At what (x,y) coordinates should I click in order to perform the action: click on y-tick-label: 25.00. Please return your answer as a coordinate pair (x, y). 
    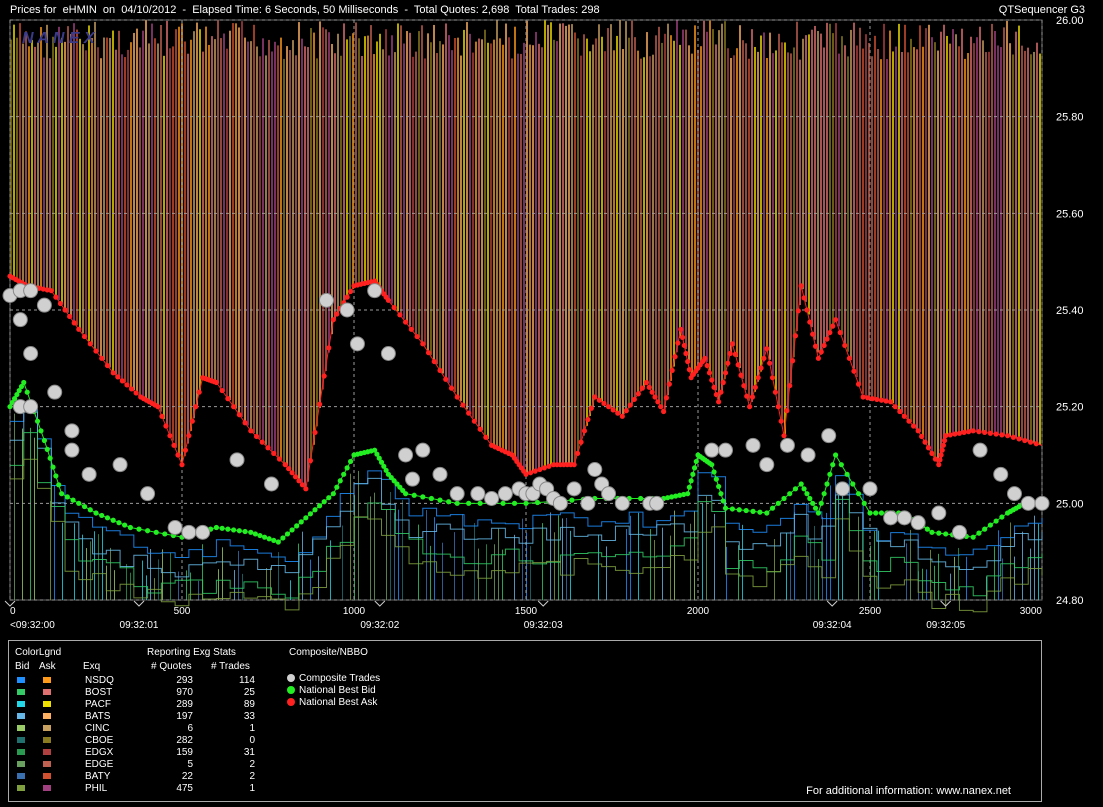
    Looking at the image, I should click on (1070, 504).